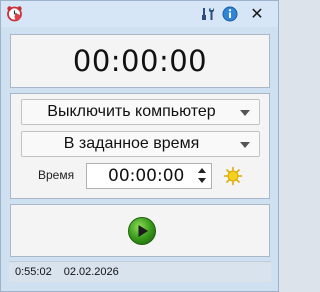  I want to click on mode-dropdown-value: В заданное время, so click(131, 143).